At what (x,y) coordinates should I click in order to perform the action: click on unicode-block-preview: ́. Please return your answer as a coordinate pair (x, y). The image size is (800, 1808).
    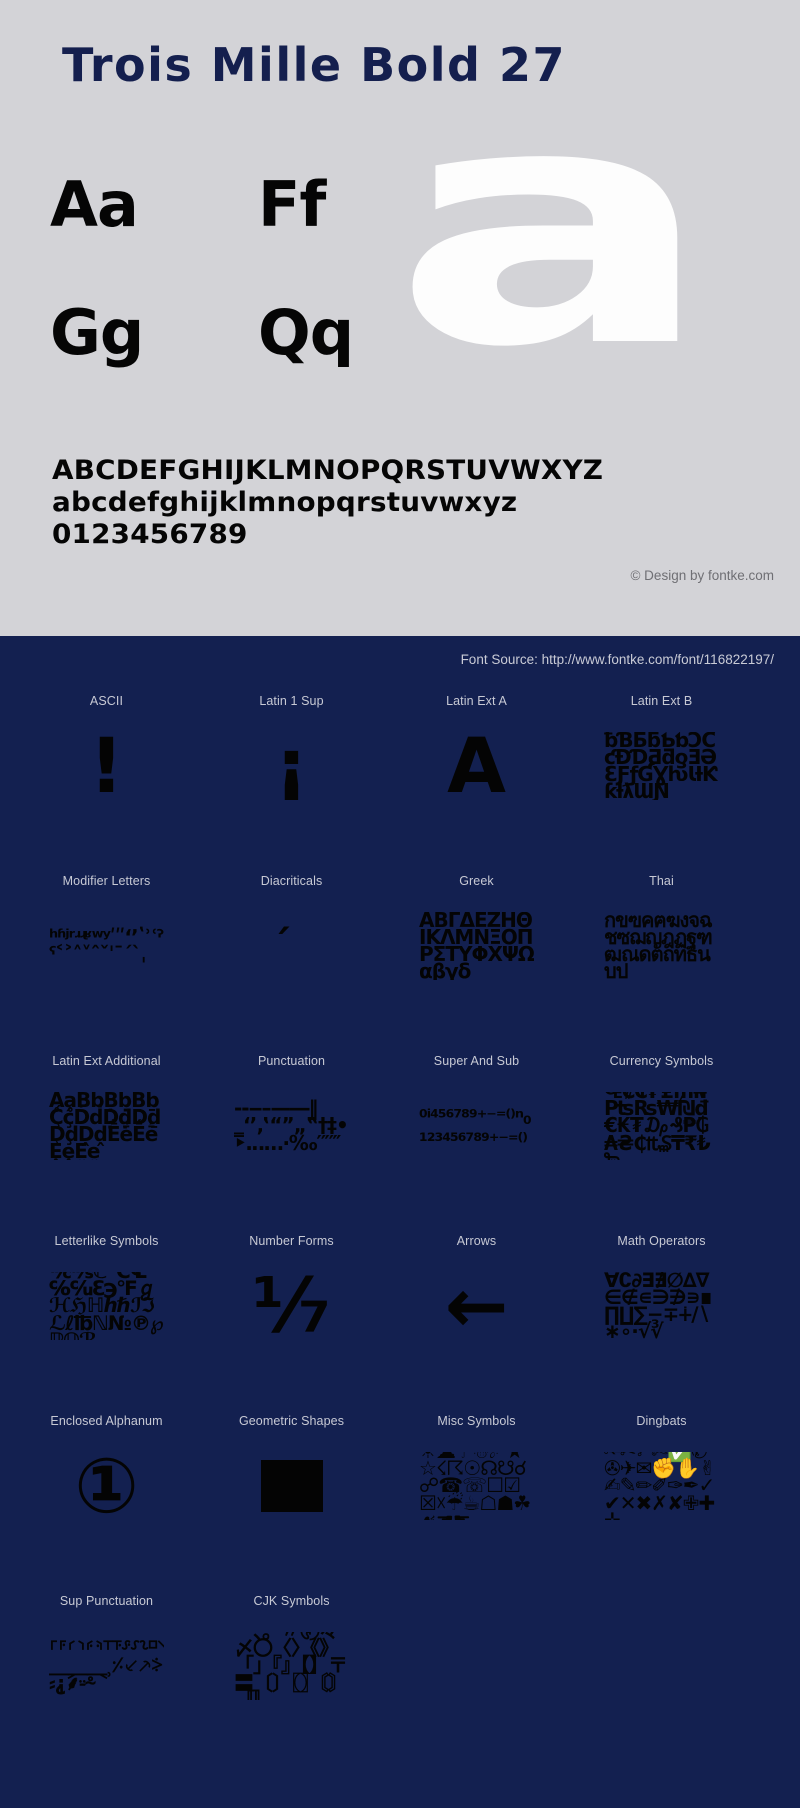
    Looking at the image, I should click on (291, 946).